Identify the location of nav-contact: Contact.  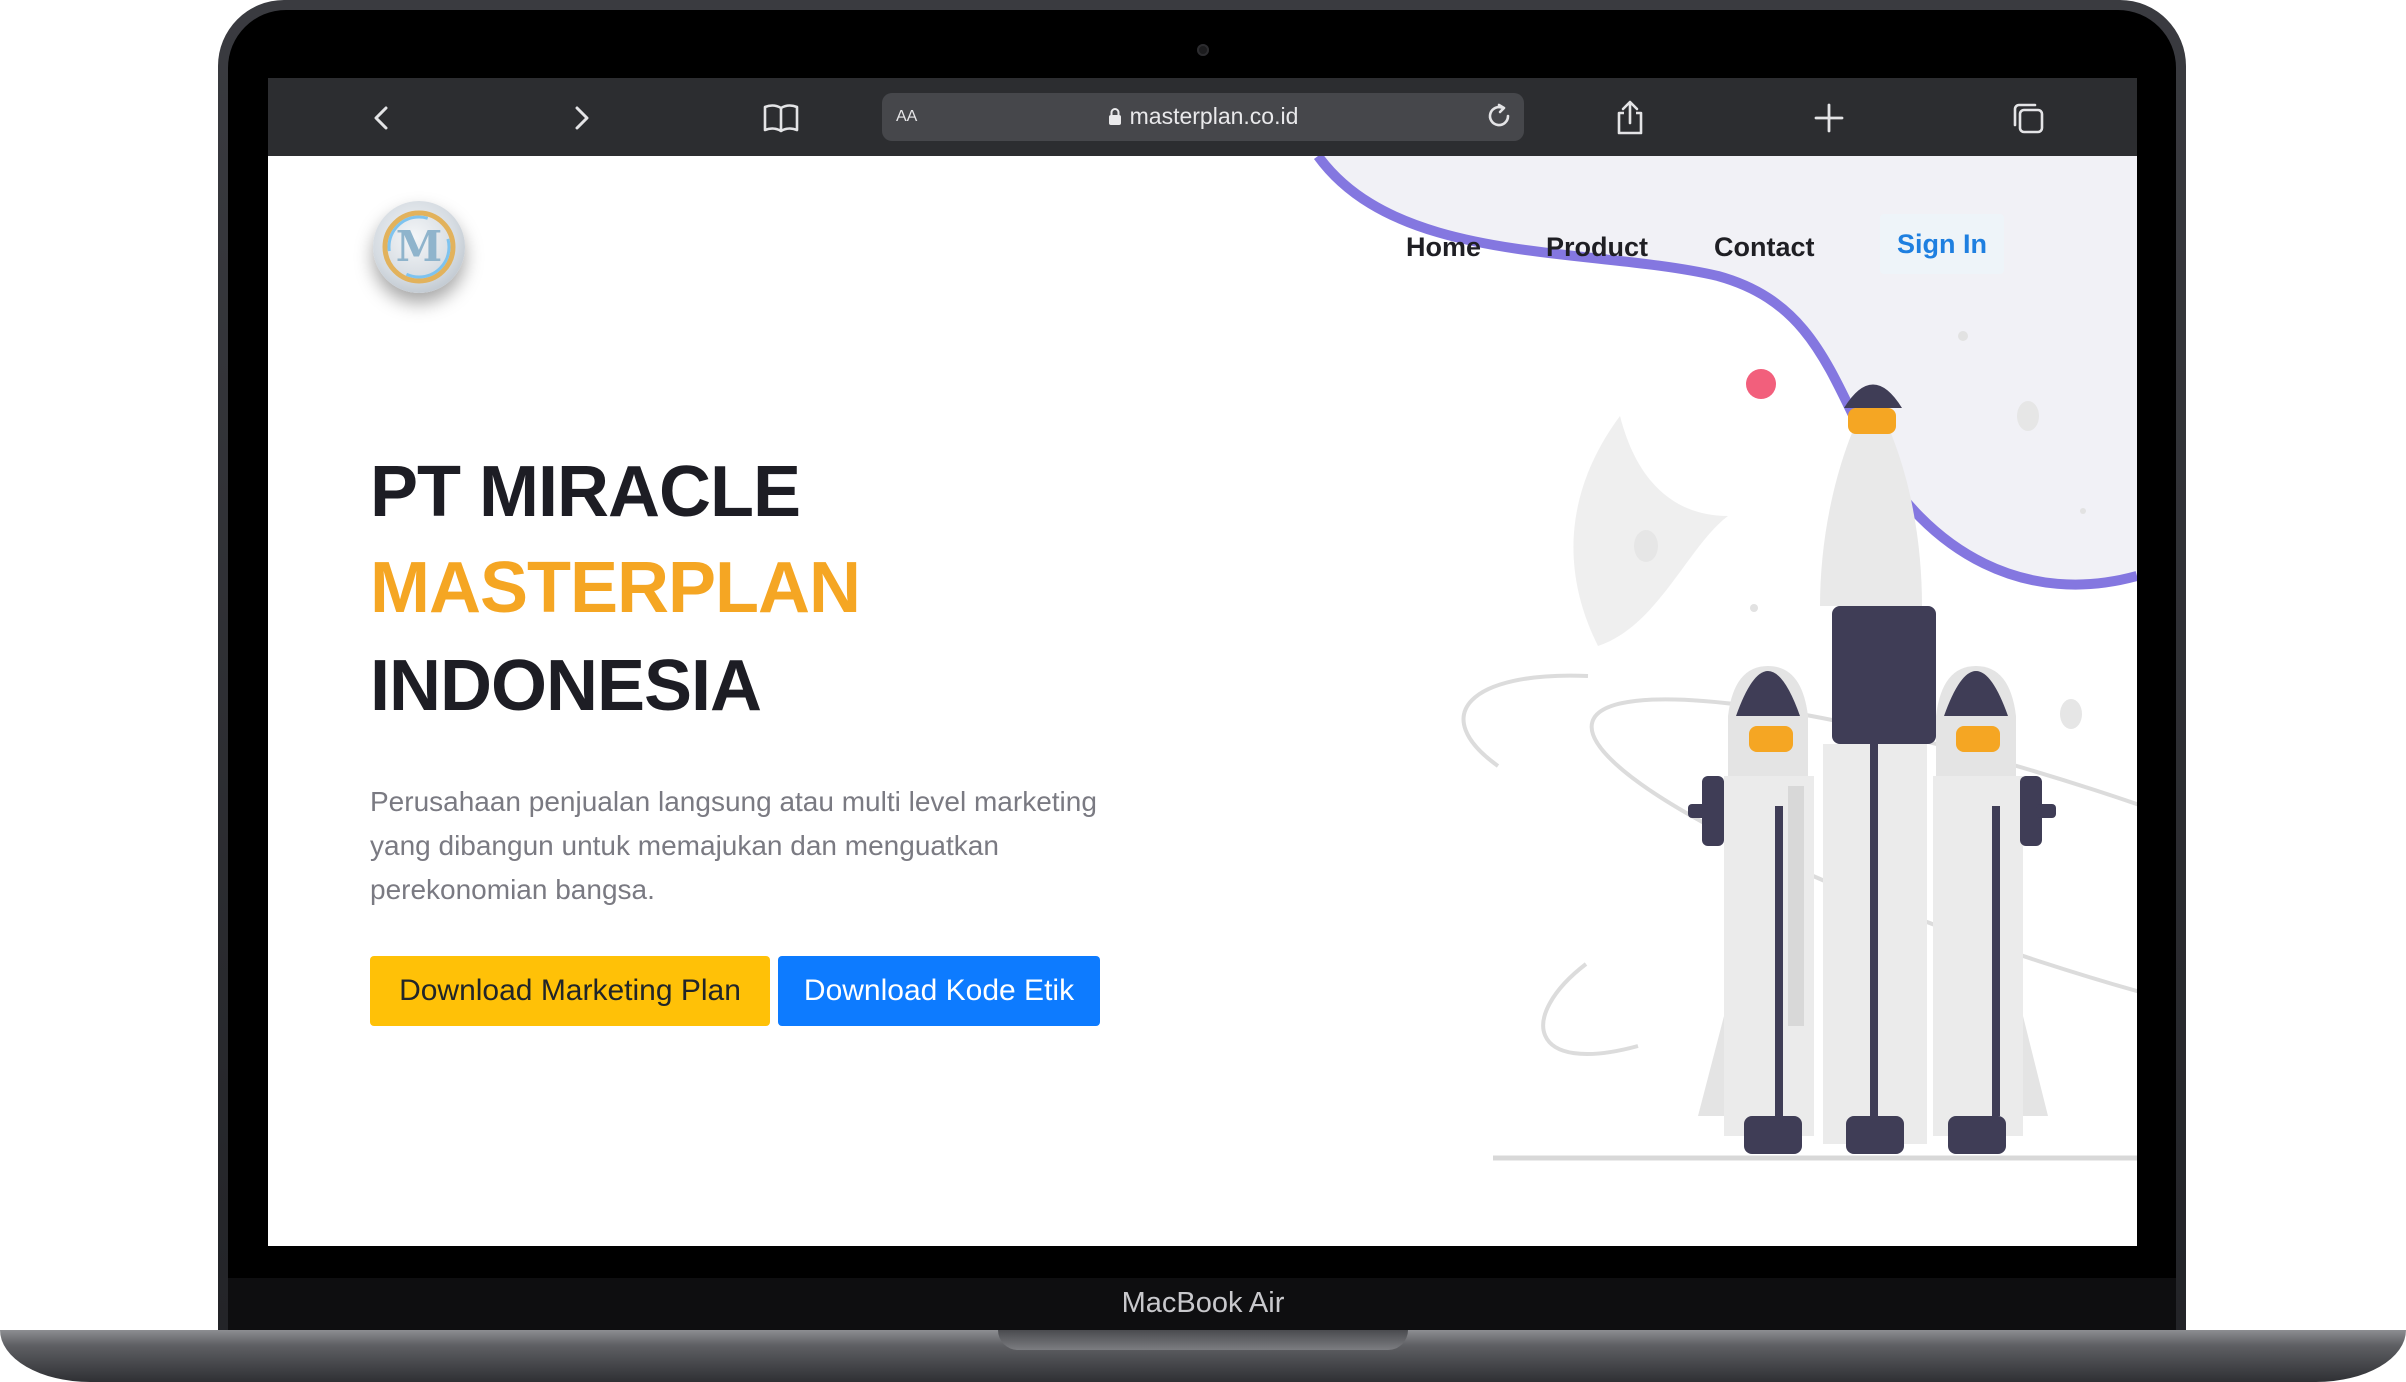
(1764, 247).